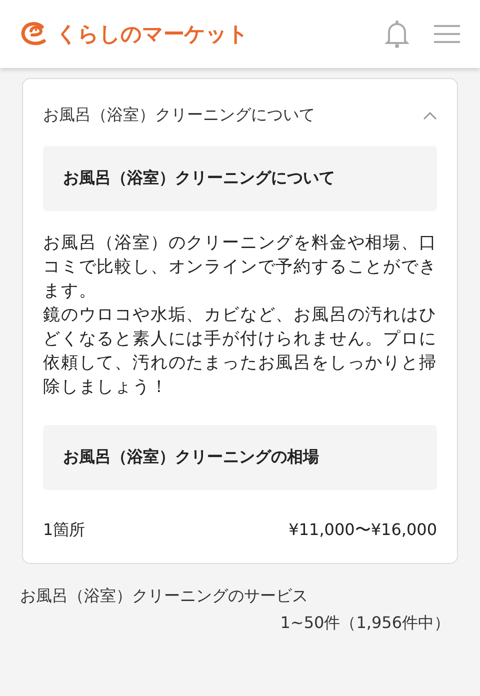 The width and height of the screenshot is (480, 696). What do you see at coordinates (397, 34) in the screenshot?
I see `bell-icon` at bounding box center [397, 34].